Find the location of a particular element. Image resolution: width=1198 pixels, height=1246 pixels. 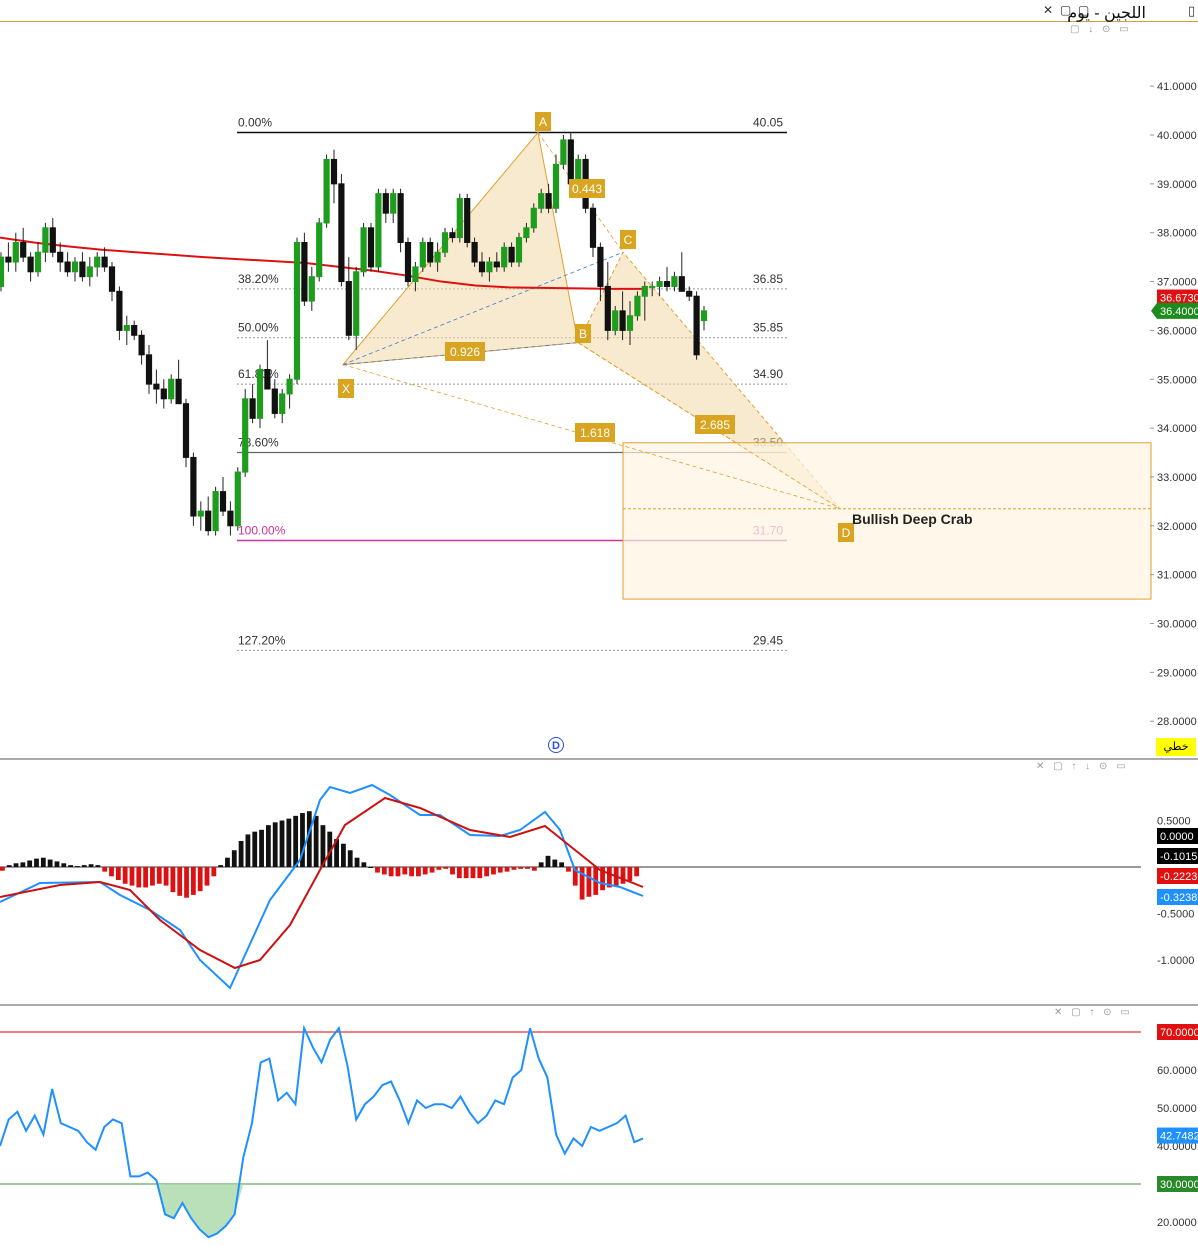

line-mode-badge: خطي is located at coordinates (1176, 747).